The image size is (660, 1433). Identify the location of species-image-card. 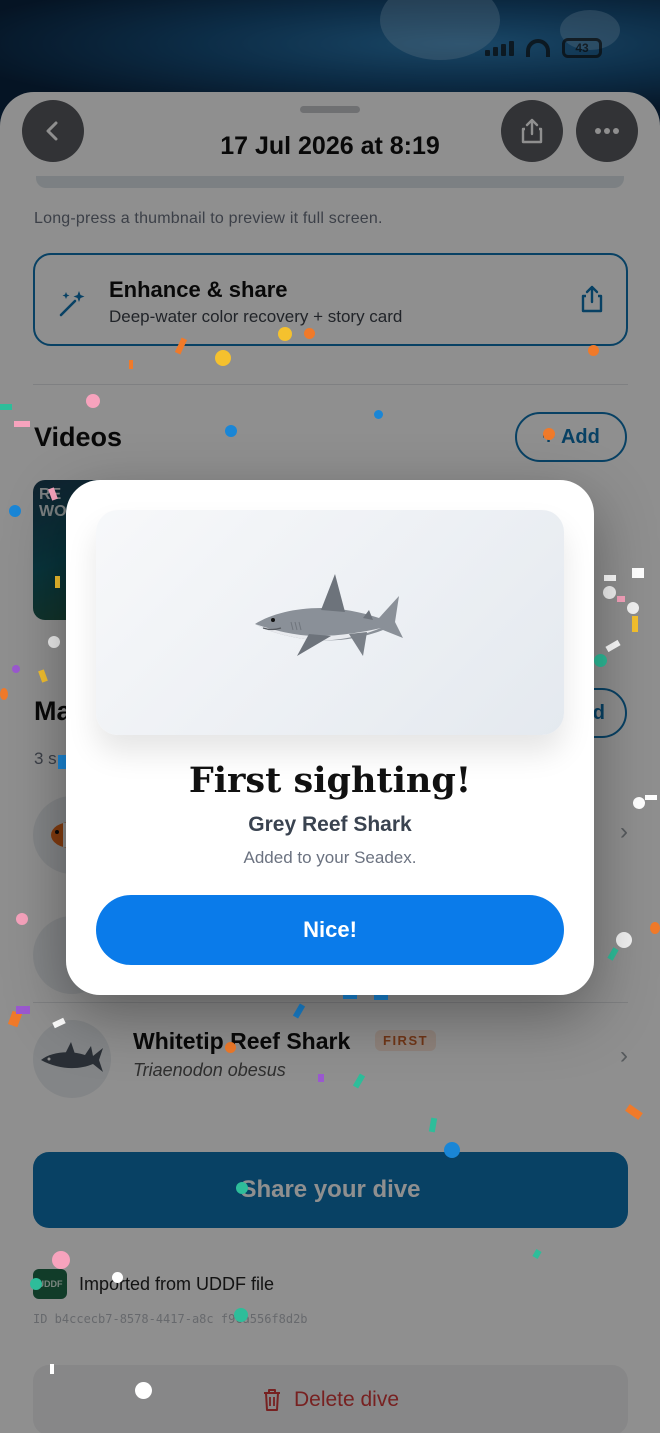
(330, 622).